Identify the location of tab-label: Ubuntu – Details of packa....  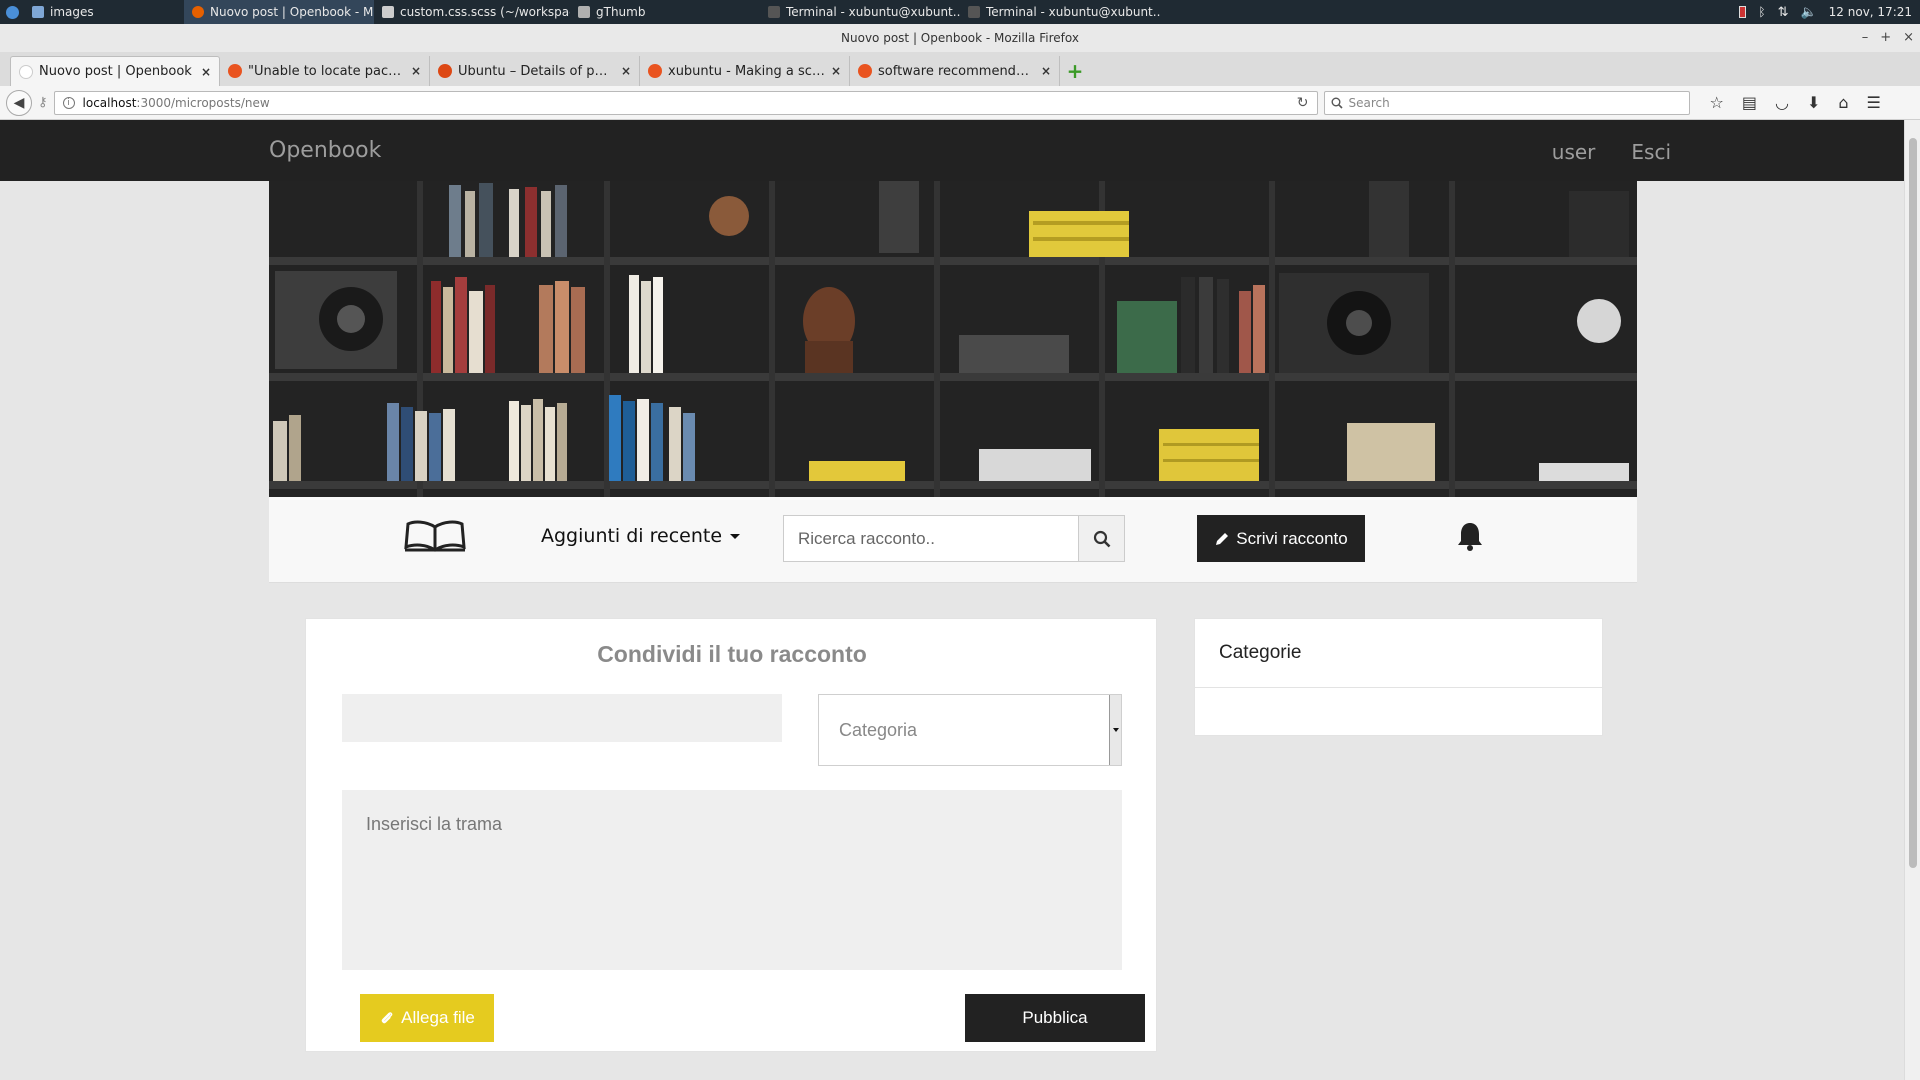
(536, 71).